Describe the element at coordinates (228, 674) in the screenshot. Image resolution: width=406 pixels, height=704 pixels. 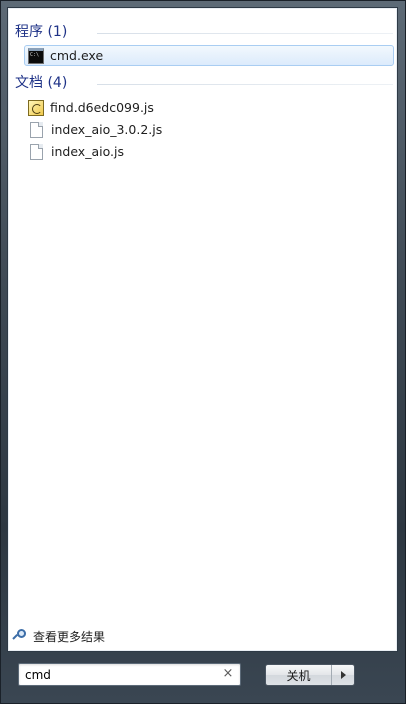
I see `clear-search-icon: ×` at that location.